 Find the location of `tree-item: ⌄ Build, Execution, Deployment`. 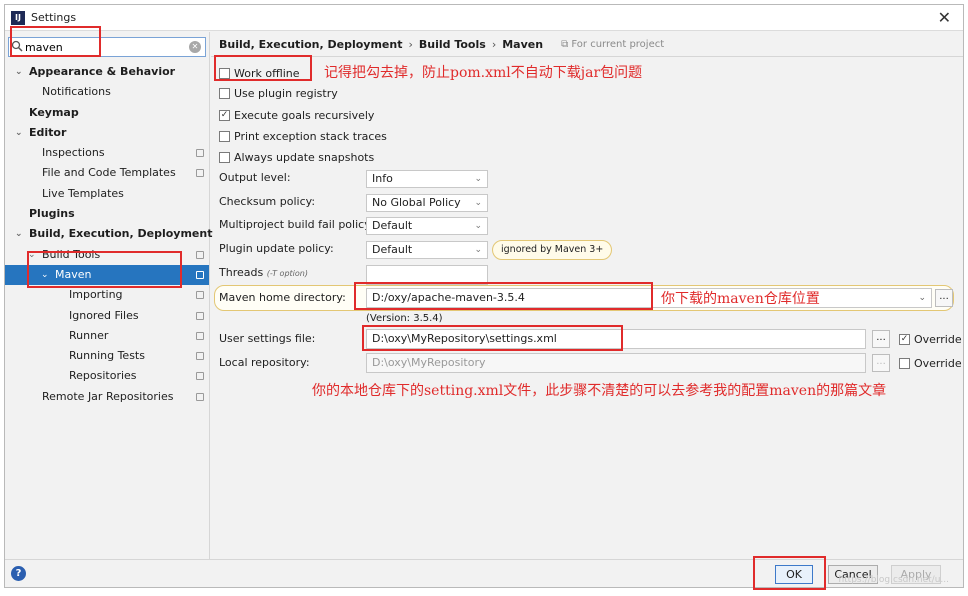

tree-item: ⌄ Build, Execution, Deployment is located at coordinates (109, 234).